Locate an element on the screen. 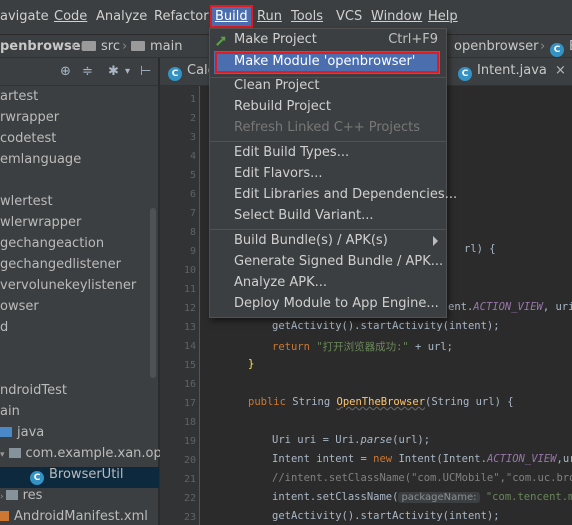  breadcrumb-main: main is located at coordinates (156, 46).